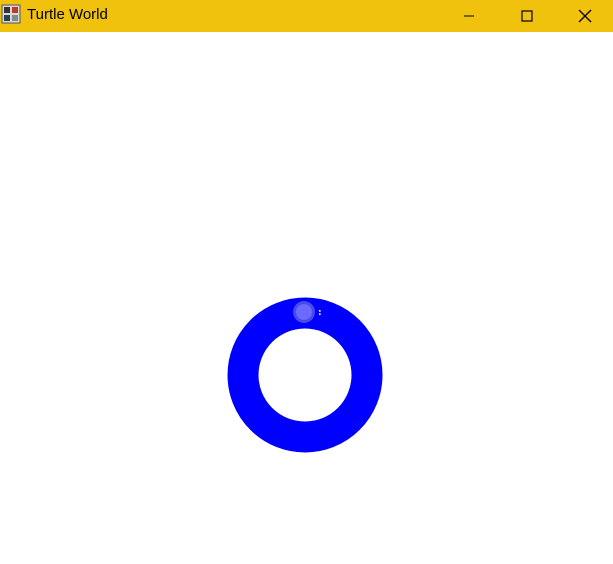 Image resolution: width=613 pixels, height=564 pixels. I want to click on close-button, so click(584, 16).